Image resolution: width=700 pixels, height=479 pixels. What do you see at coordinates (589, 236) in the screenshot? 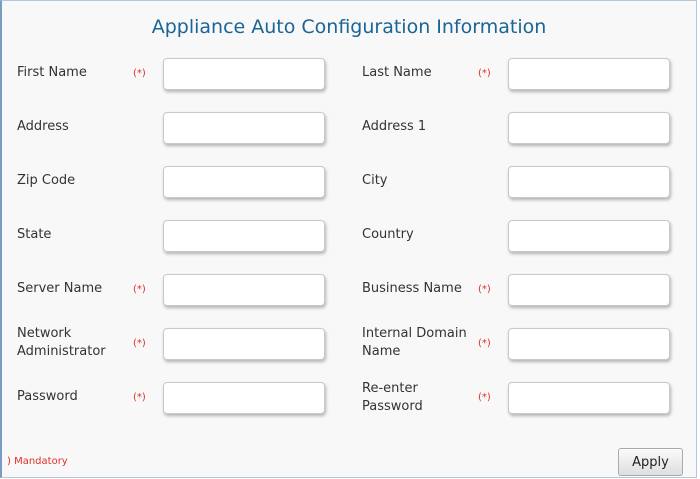
I see `country-field` at bounding box center [589, 236].